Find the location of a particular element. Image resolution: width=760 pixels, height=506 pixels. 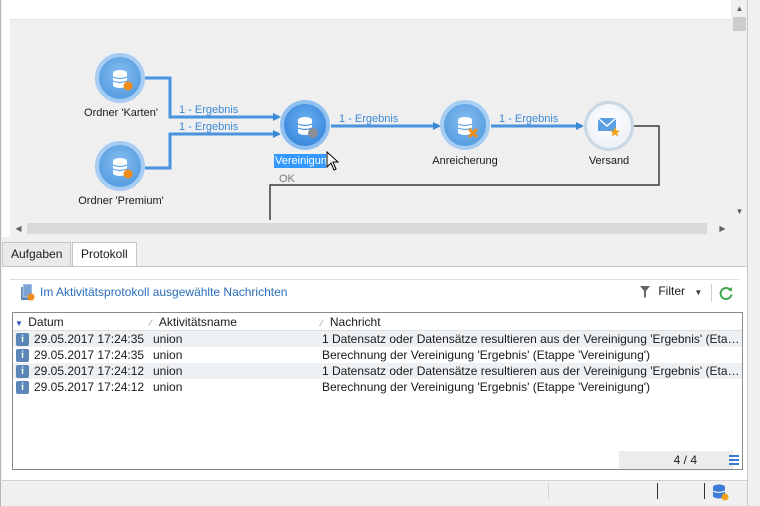

node-ordner-premium is located at coordinates (120, 166).